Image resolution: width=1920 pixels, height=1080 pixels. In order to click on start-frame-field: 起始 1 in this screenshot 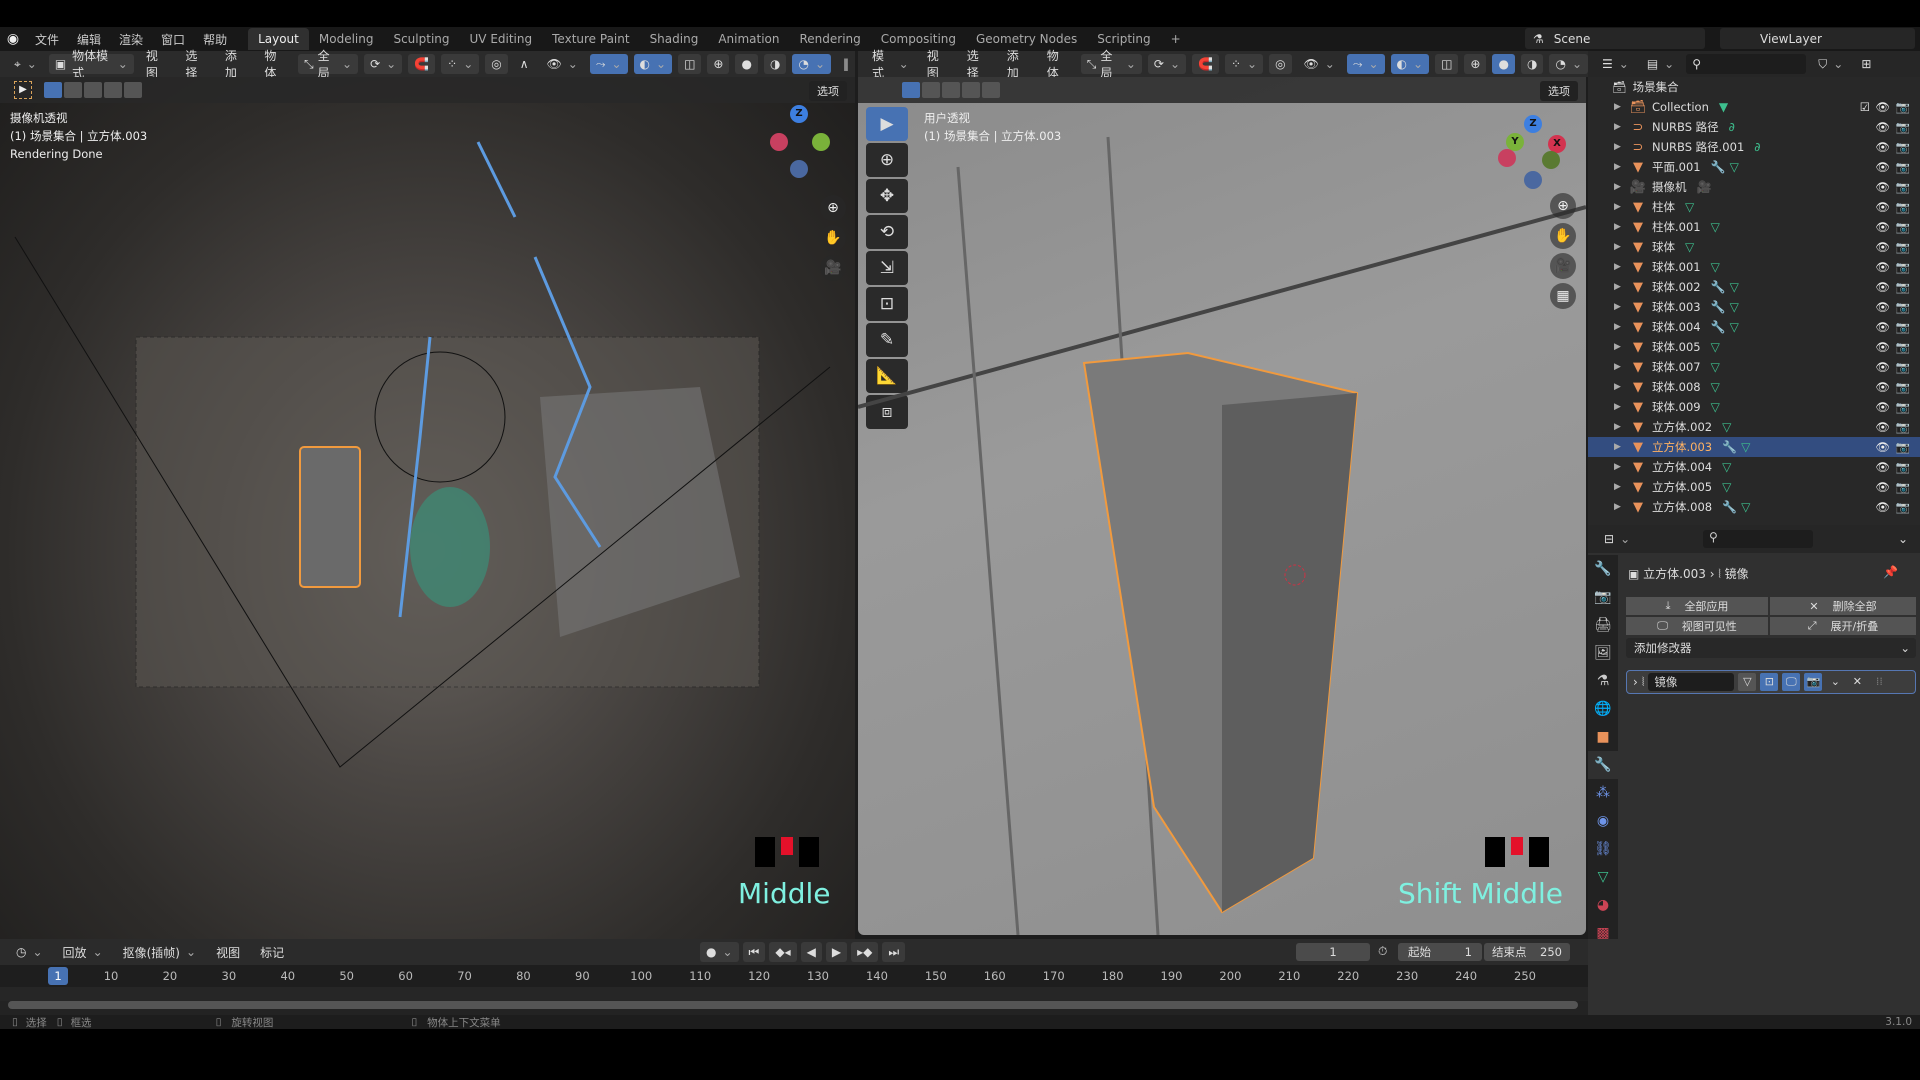, I will do `click(1440, 952)`.